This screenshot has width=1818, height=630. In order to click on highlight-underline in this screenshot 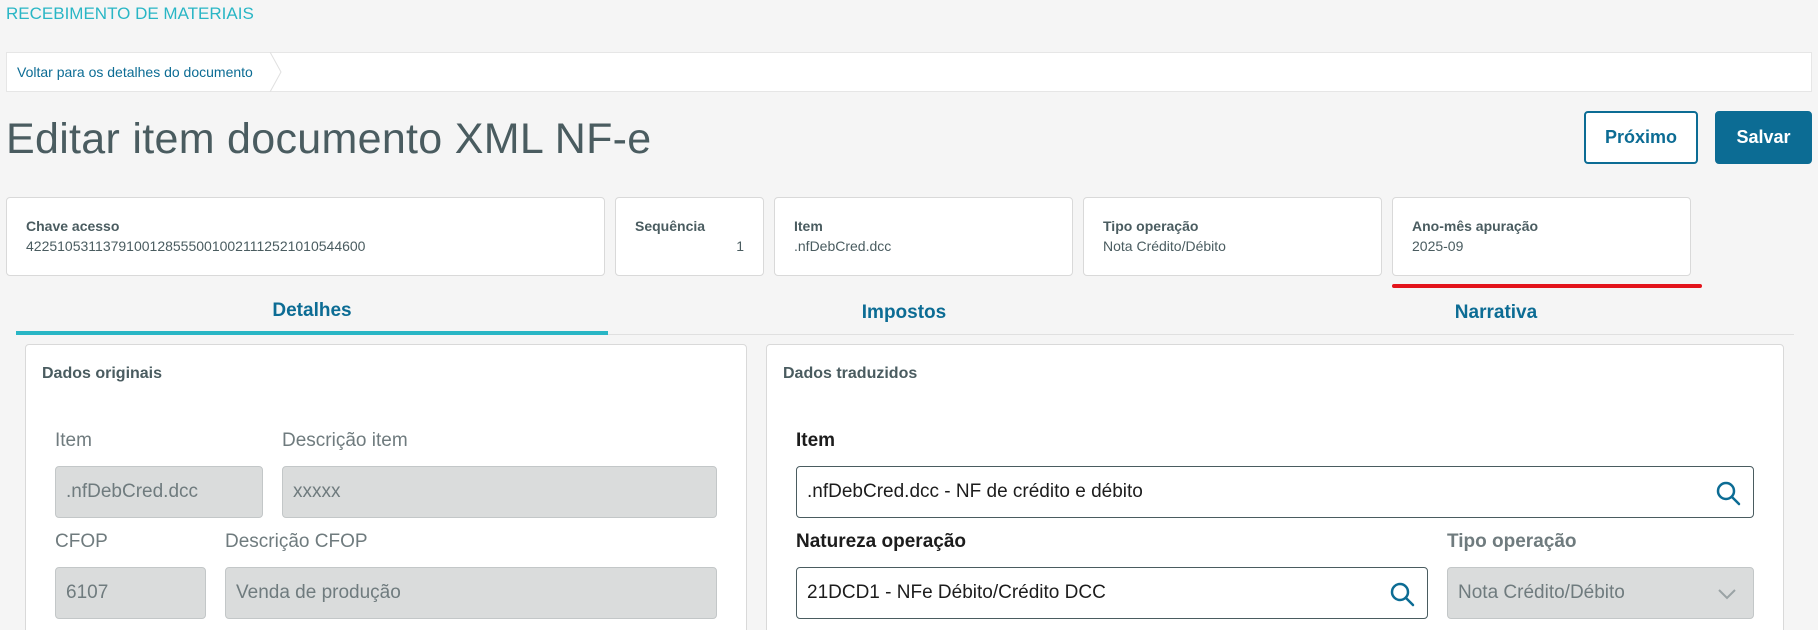, I will do `click(1547, 286)`.